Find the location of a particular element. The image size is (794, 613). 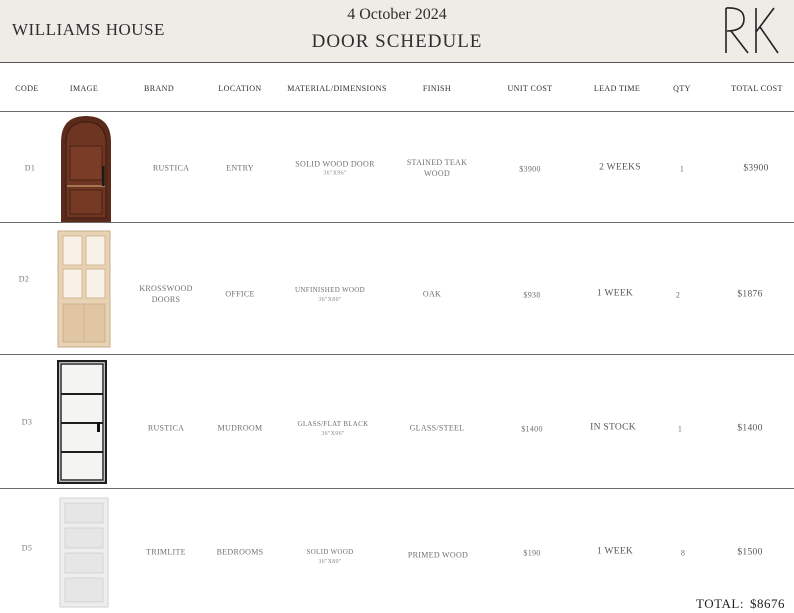

row-unit-cost: $1400 is located at coordinates (532, 429).